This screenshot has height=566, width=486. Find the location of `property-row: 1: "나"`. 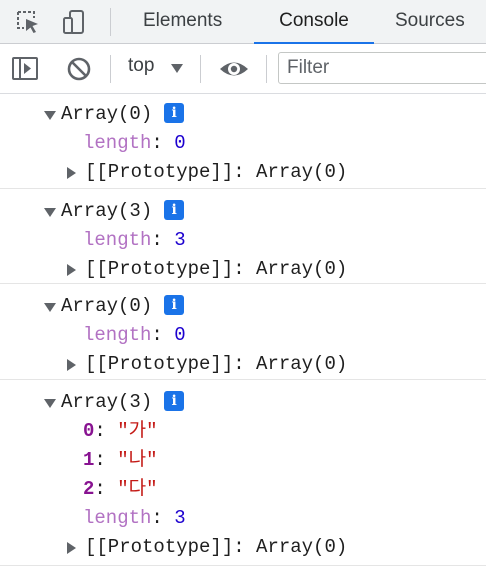

property-row: 1: "나" is located at coordinates (243, 460).